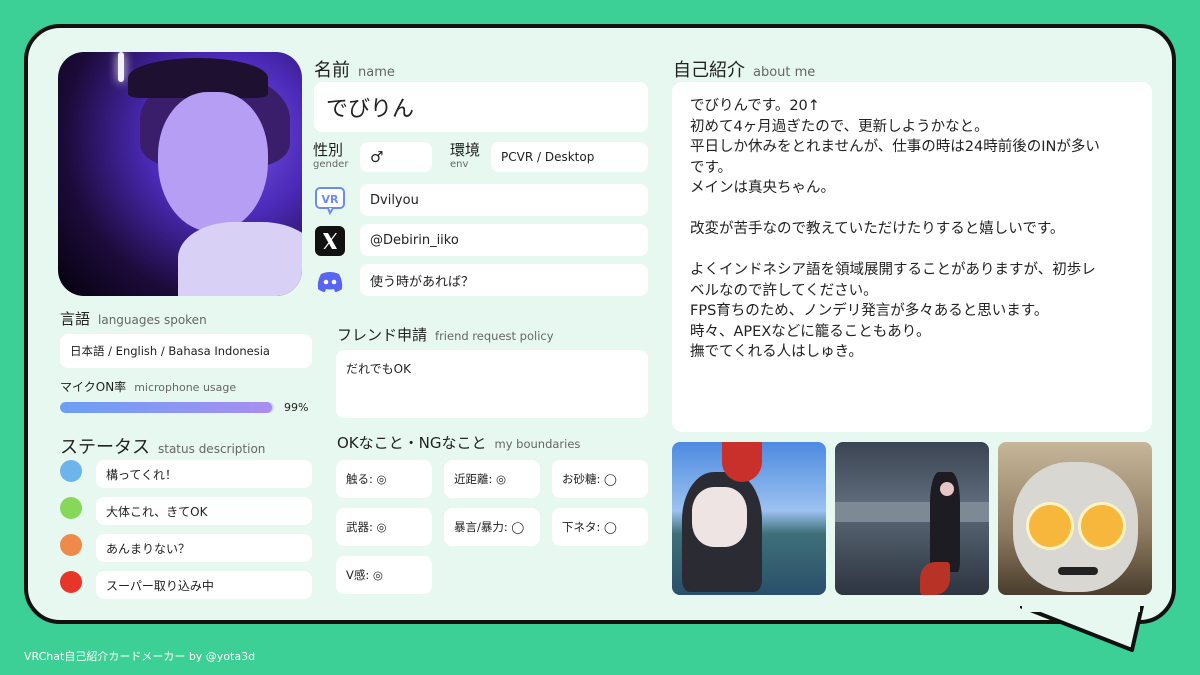 This screenshot has width=1200, height=675. Describe the element at coordinates (504, 240) in the screenshot. I see `x-handle: @Debirin_iiko` at that location.